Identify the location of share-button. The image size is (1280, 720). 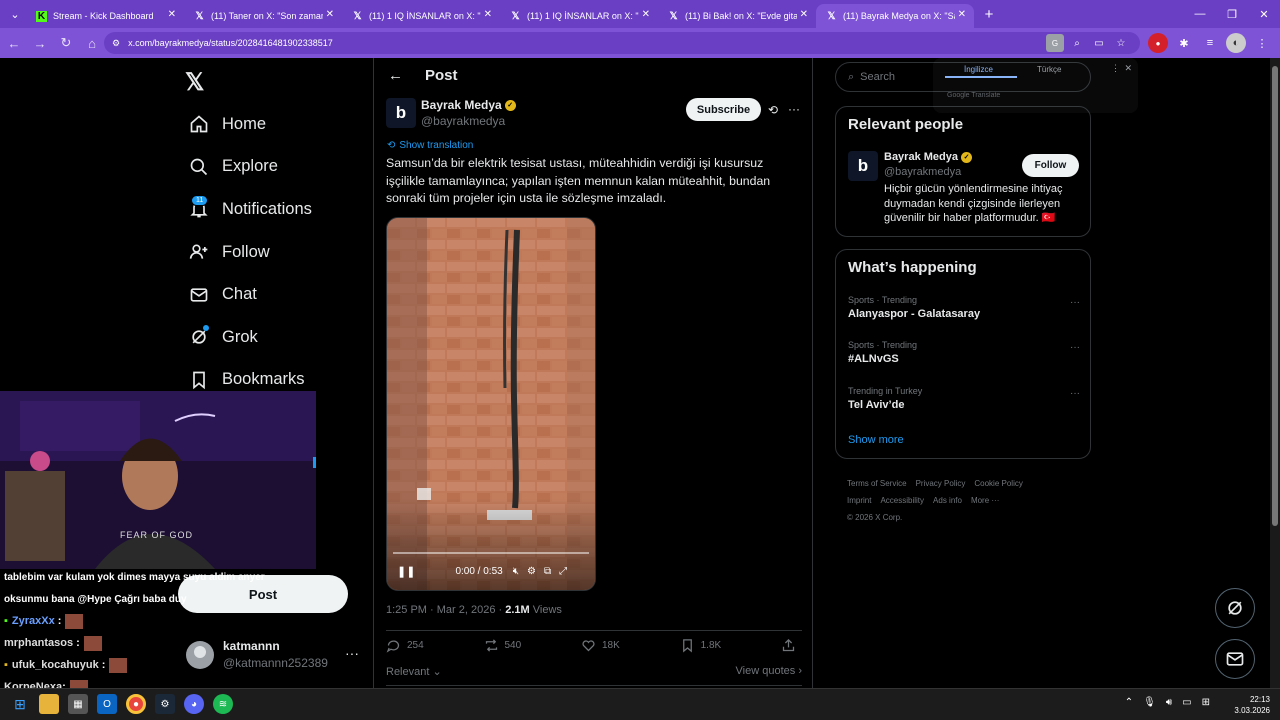
(791, 645).